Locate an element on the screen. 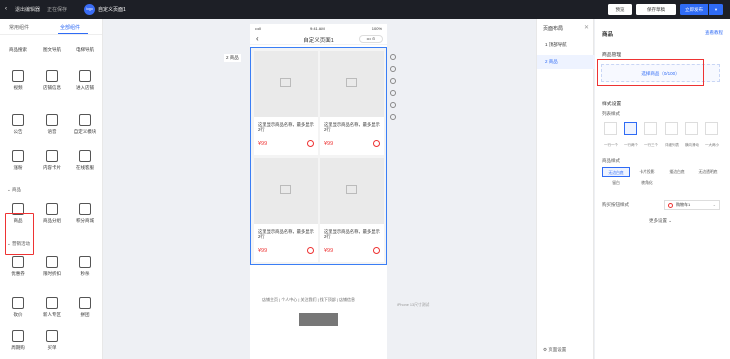  status-bar: •••ll 9:41 AM 100% is located at coordinates (318, 28).